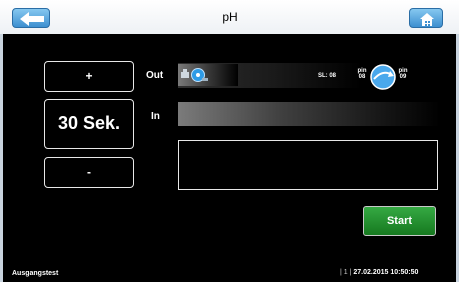 The image size is (459, 282). What do you see at coordinates (346, 272) in the screenshot?
I see `status-counter: | 1 |` at bounding box center [346, 272].